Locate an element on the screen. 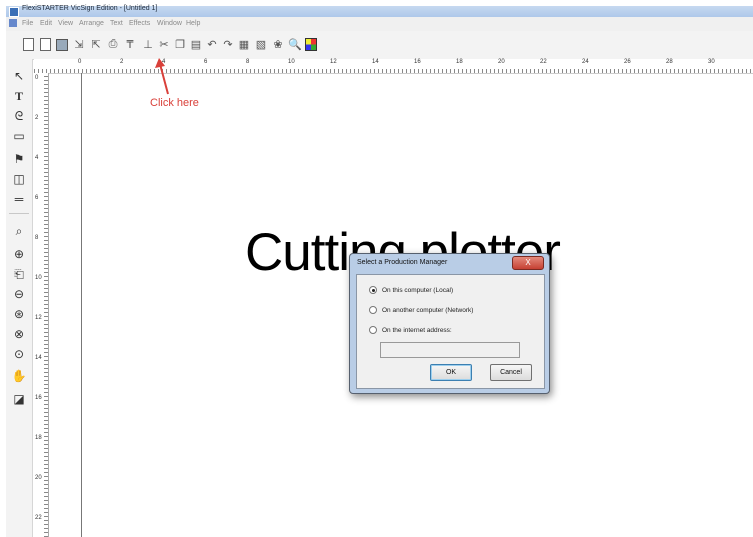 This screenshot has height=537, width=753. ruler-number: 24 is located at coordinates (585, 62).